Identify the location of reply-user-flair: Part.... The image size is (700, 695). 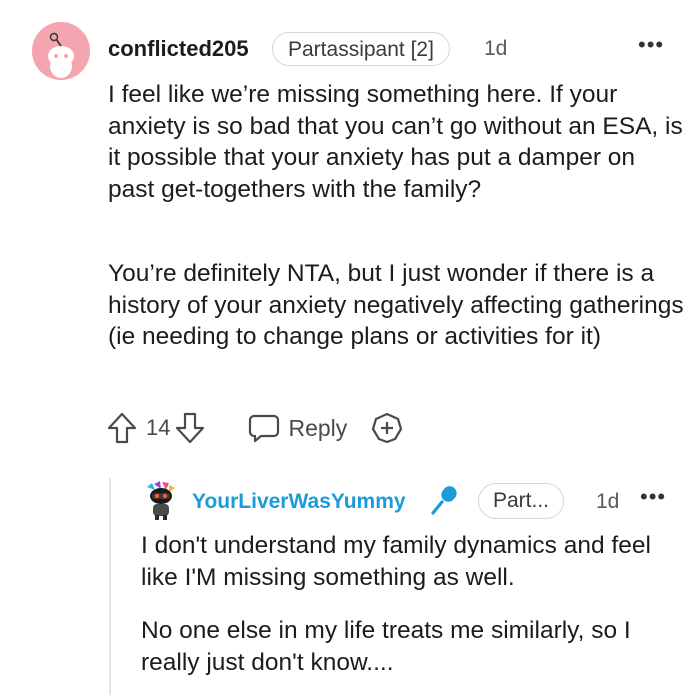
(521, 501).